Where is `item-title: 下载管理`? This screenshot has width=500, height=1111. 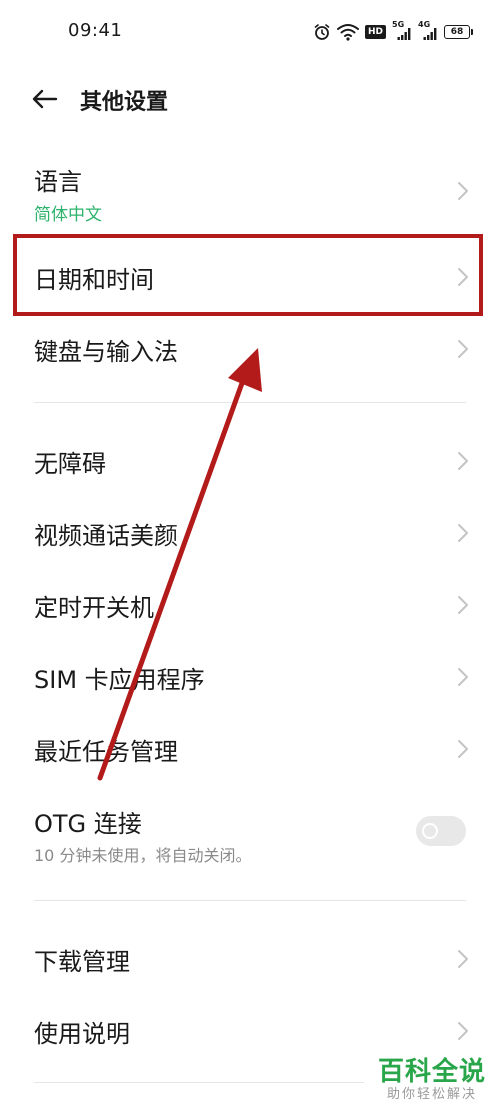 item-title: 下载管理 is located at coordinates (82, 962).